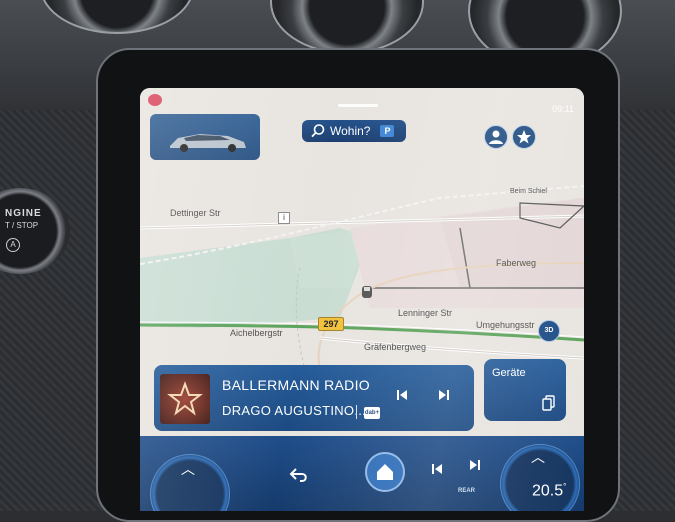  What do you see at coordinates (516, 263) in the screenshot?
I see `street-label: Faberweg` at bounding box center [516, 263].